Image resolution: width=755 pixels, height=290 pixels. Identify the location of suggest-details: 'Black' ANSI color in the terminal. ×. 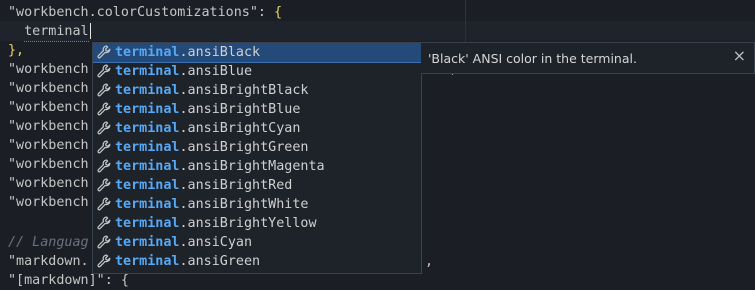
(588, 58).